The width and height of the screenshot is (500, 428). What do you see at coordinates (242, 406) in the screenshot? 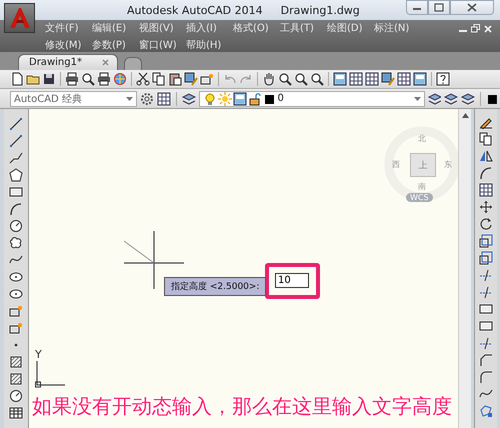
I see `caption-text: 如果没有开动态输入，那么在这里输入文字高度` at bounding box center [242, 406].